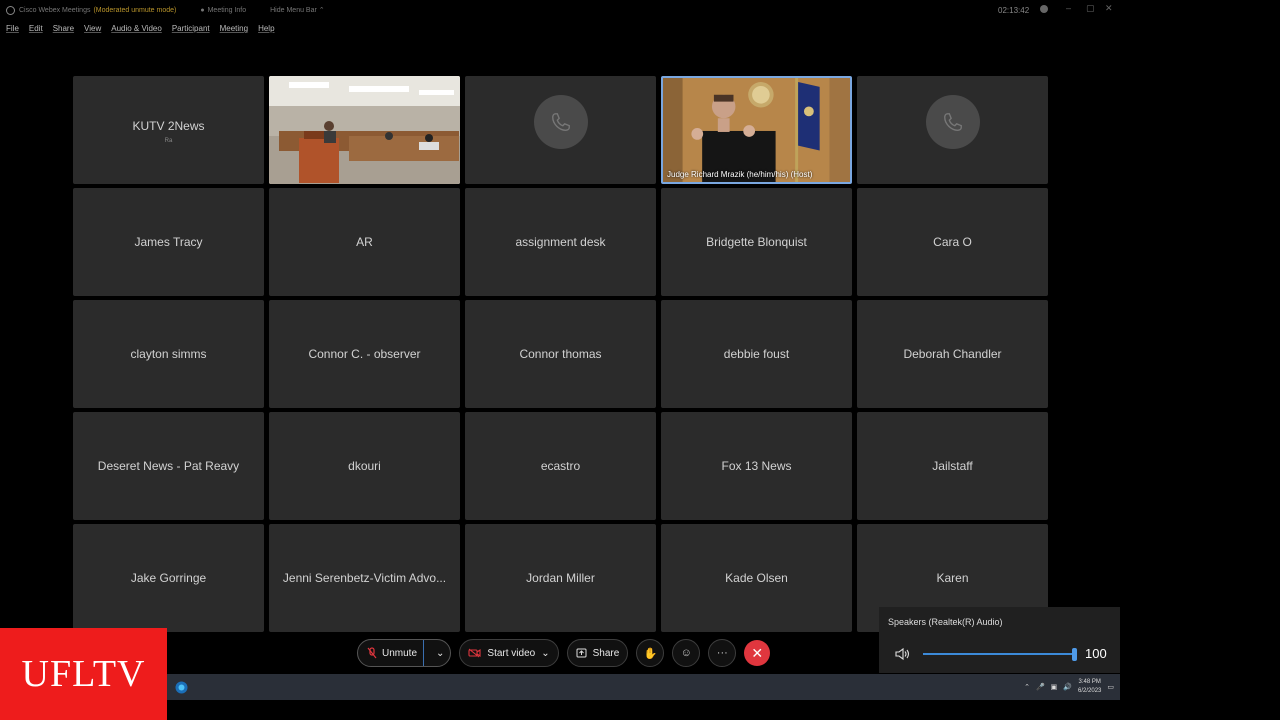  I want to click on participant-name: assignment desk, so click(560, 242).